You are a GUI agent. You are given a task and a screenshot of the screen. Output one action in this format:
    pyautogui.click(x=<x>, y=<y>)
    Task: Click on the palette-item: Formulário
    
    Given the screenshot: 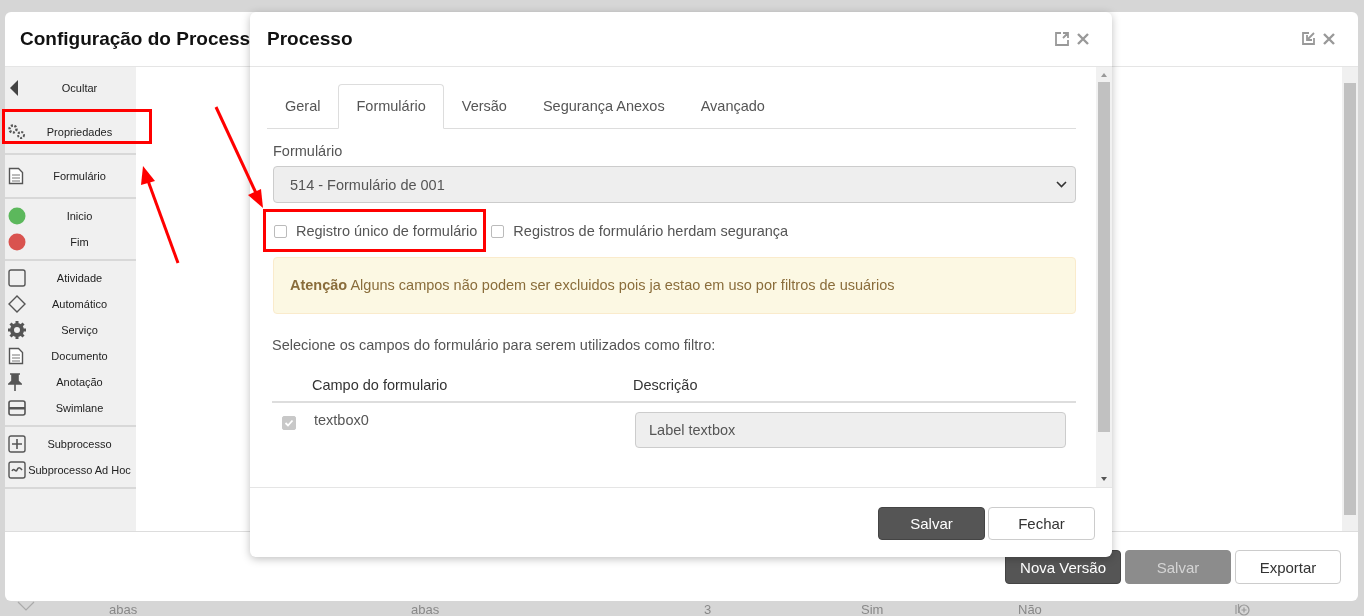 What is the action you would take?
    pyautogui.click(x=70, y=176)
    